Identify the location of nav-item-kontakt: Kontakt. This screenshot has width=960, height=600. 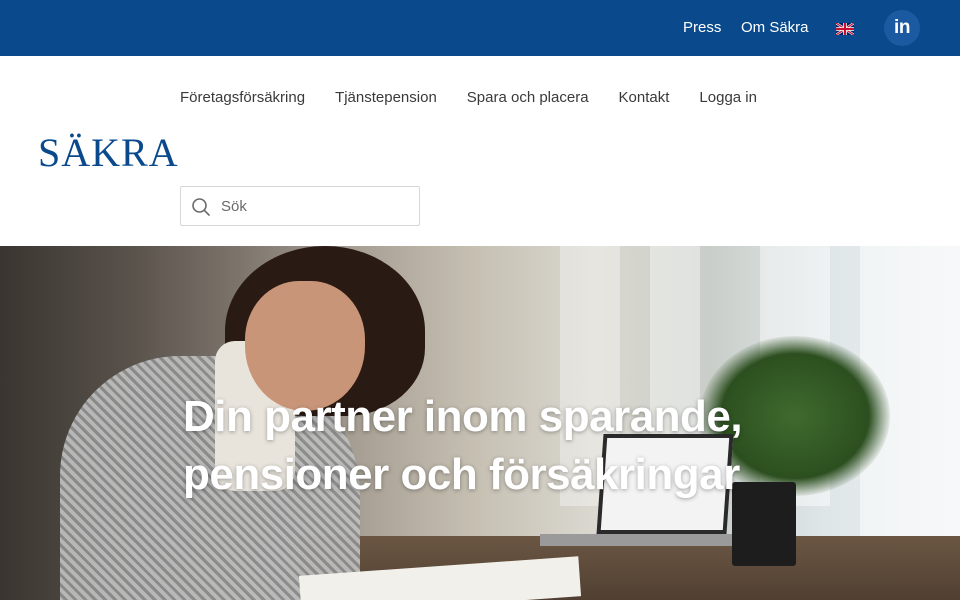
(644, 98).